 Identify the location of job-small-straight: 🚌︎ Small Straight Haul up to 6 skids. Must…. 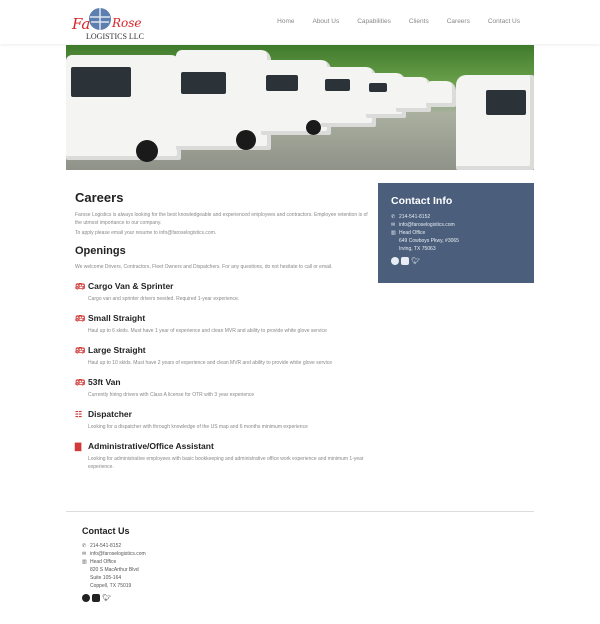
(222, 324).